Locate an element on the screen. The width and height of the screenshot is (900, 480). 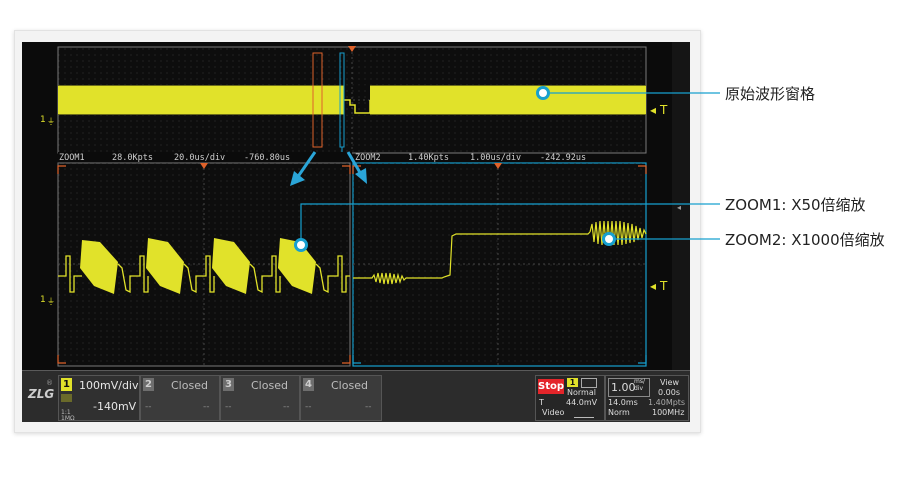
callout-original is located at coordinates (628, 93).